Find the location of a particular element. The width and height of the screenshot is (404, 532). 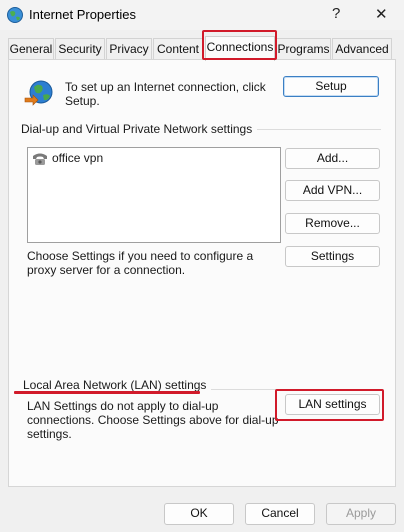

window-title: Internet Properties is located at coordinates (82, 14).